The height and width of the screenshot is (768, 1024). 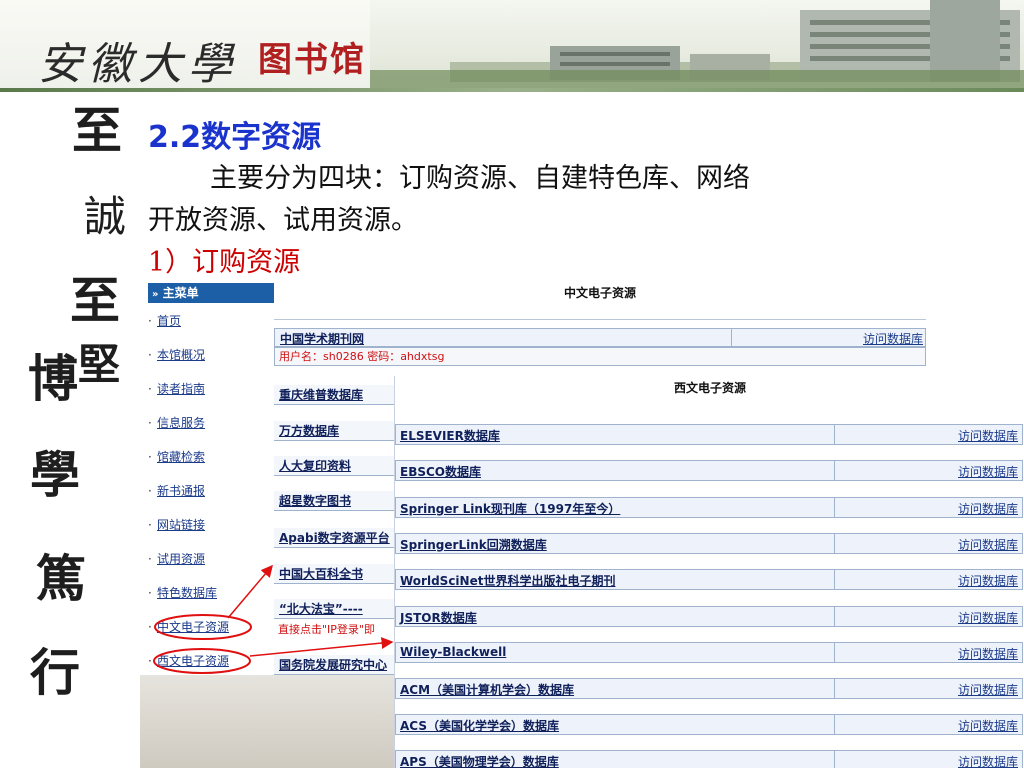 I want to click on menu-item-guide: · 读者指南, so click(x=210, y=389).